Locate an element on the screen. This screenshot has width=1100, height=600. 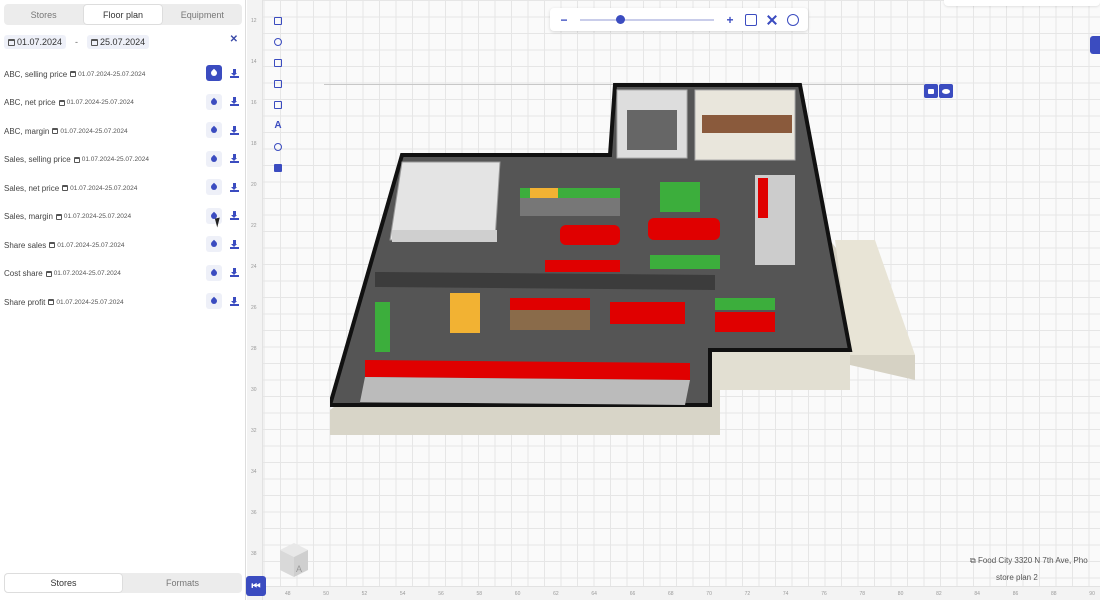
metric-label: Share sales is located at coordinates (25, 245).